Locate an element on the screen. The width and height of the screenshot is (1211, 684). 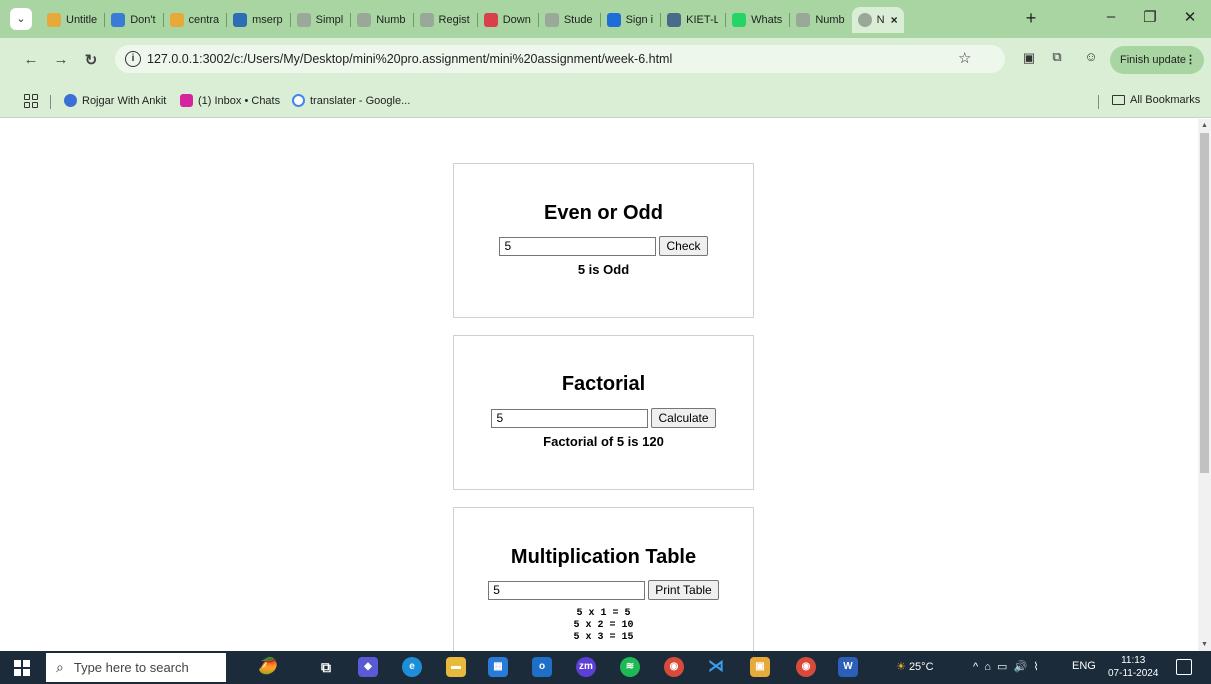
language-indicator: ENG is located at coordinates (1084, 666).